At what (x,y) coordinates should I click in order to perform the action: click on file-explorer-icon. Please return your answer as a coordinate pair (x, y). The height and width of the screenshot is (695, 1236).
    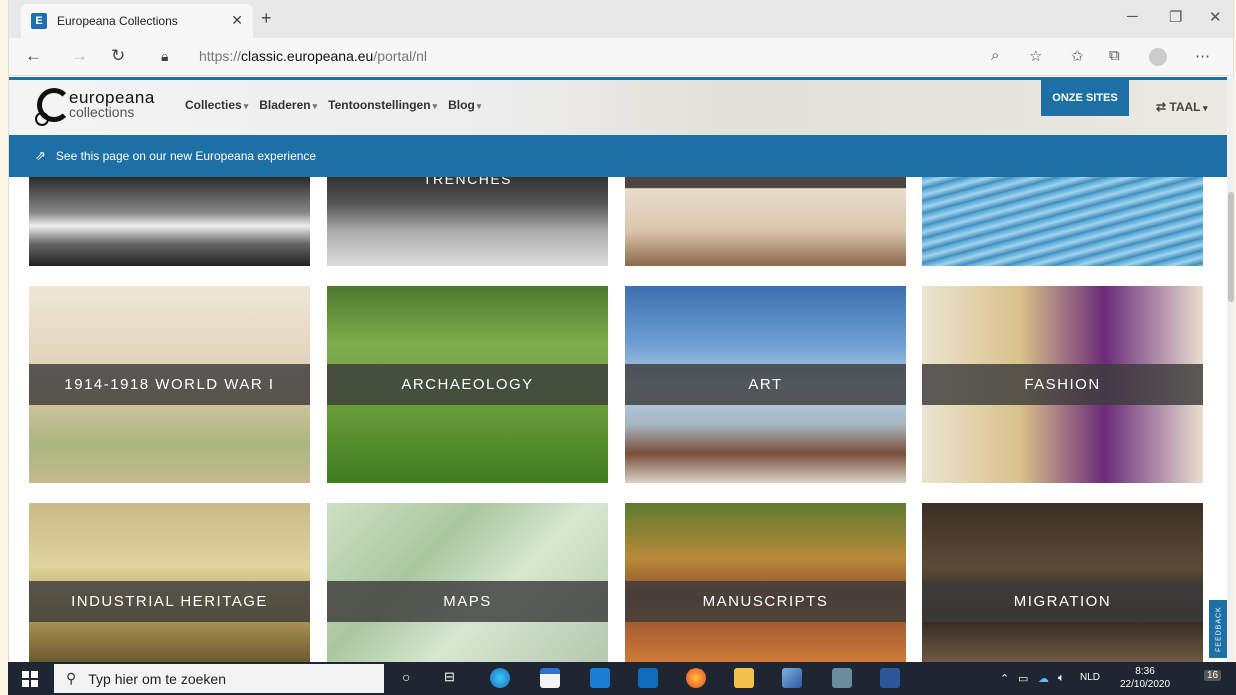
    Looking at the image, I should click on (744, 678).